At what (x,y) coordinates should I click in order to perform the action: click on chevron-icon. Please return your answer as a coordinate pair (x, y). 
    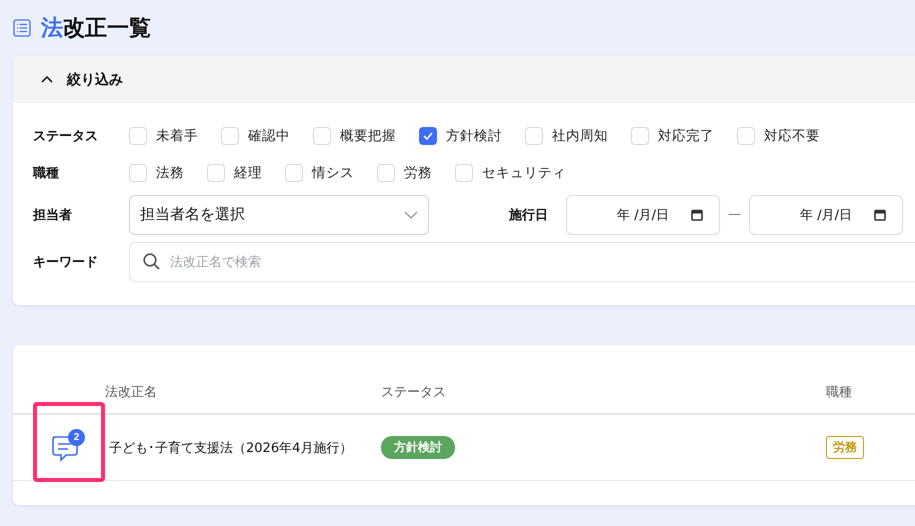
    Looking at the image, I should click on (47, 79).